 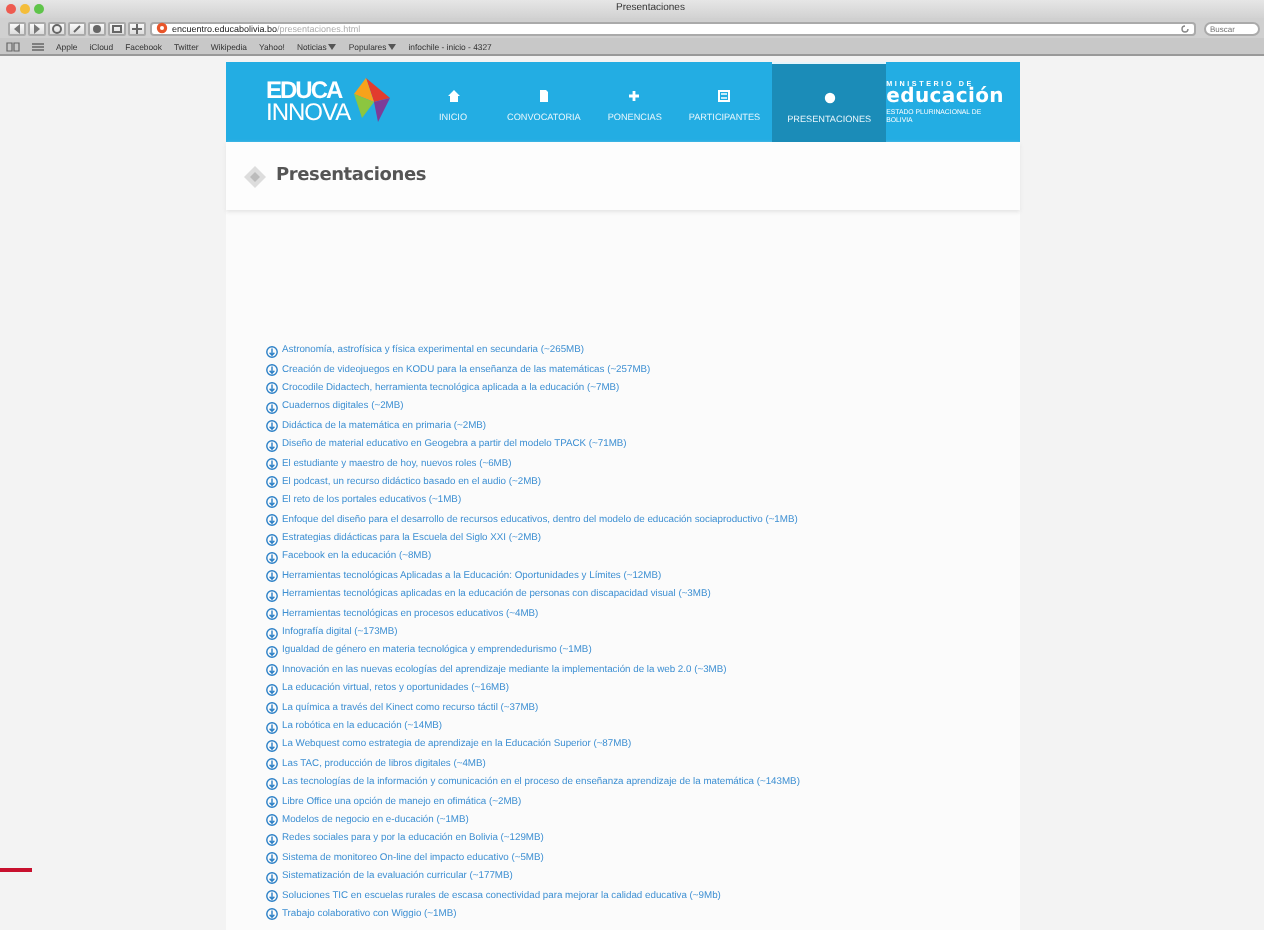 What do you see at coordinates (16, 869) in the screenshot?
I see `edge-mark` at bounding box center [16, 869].